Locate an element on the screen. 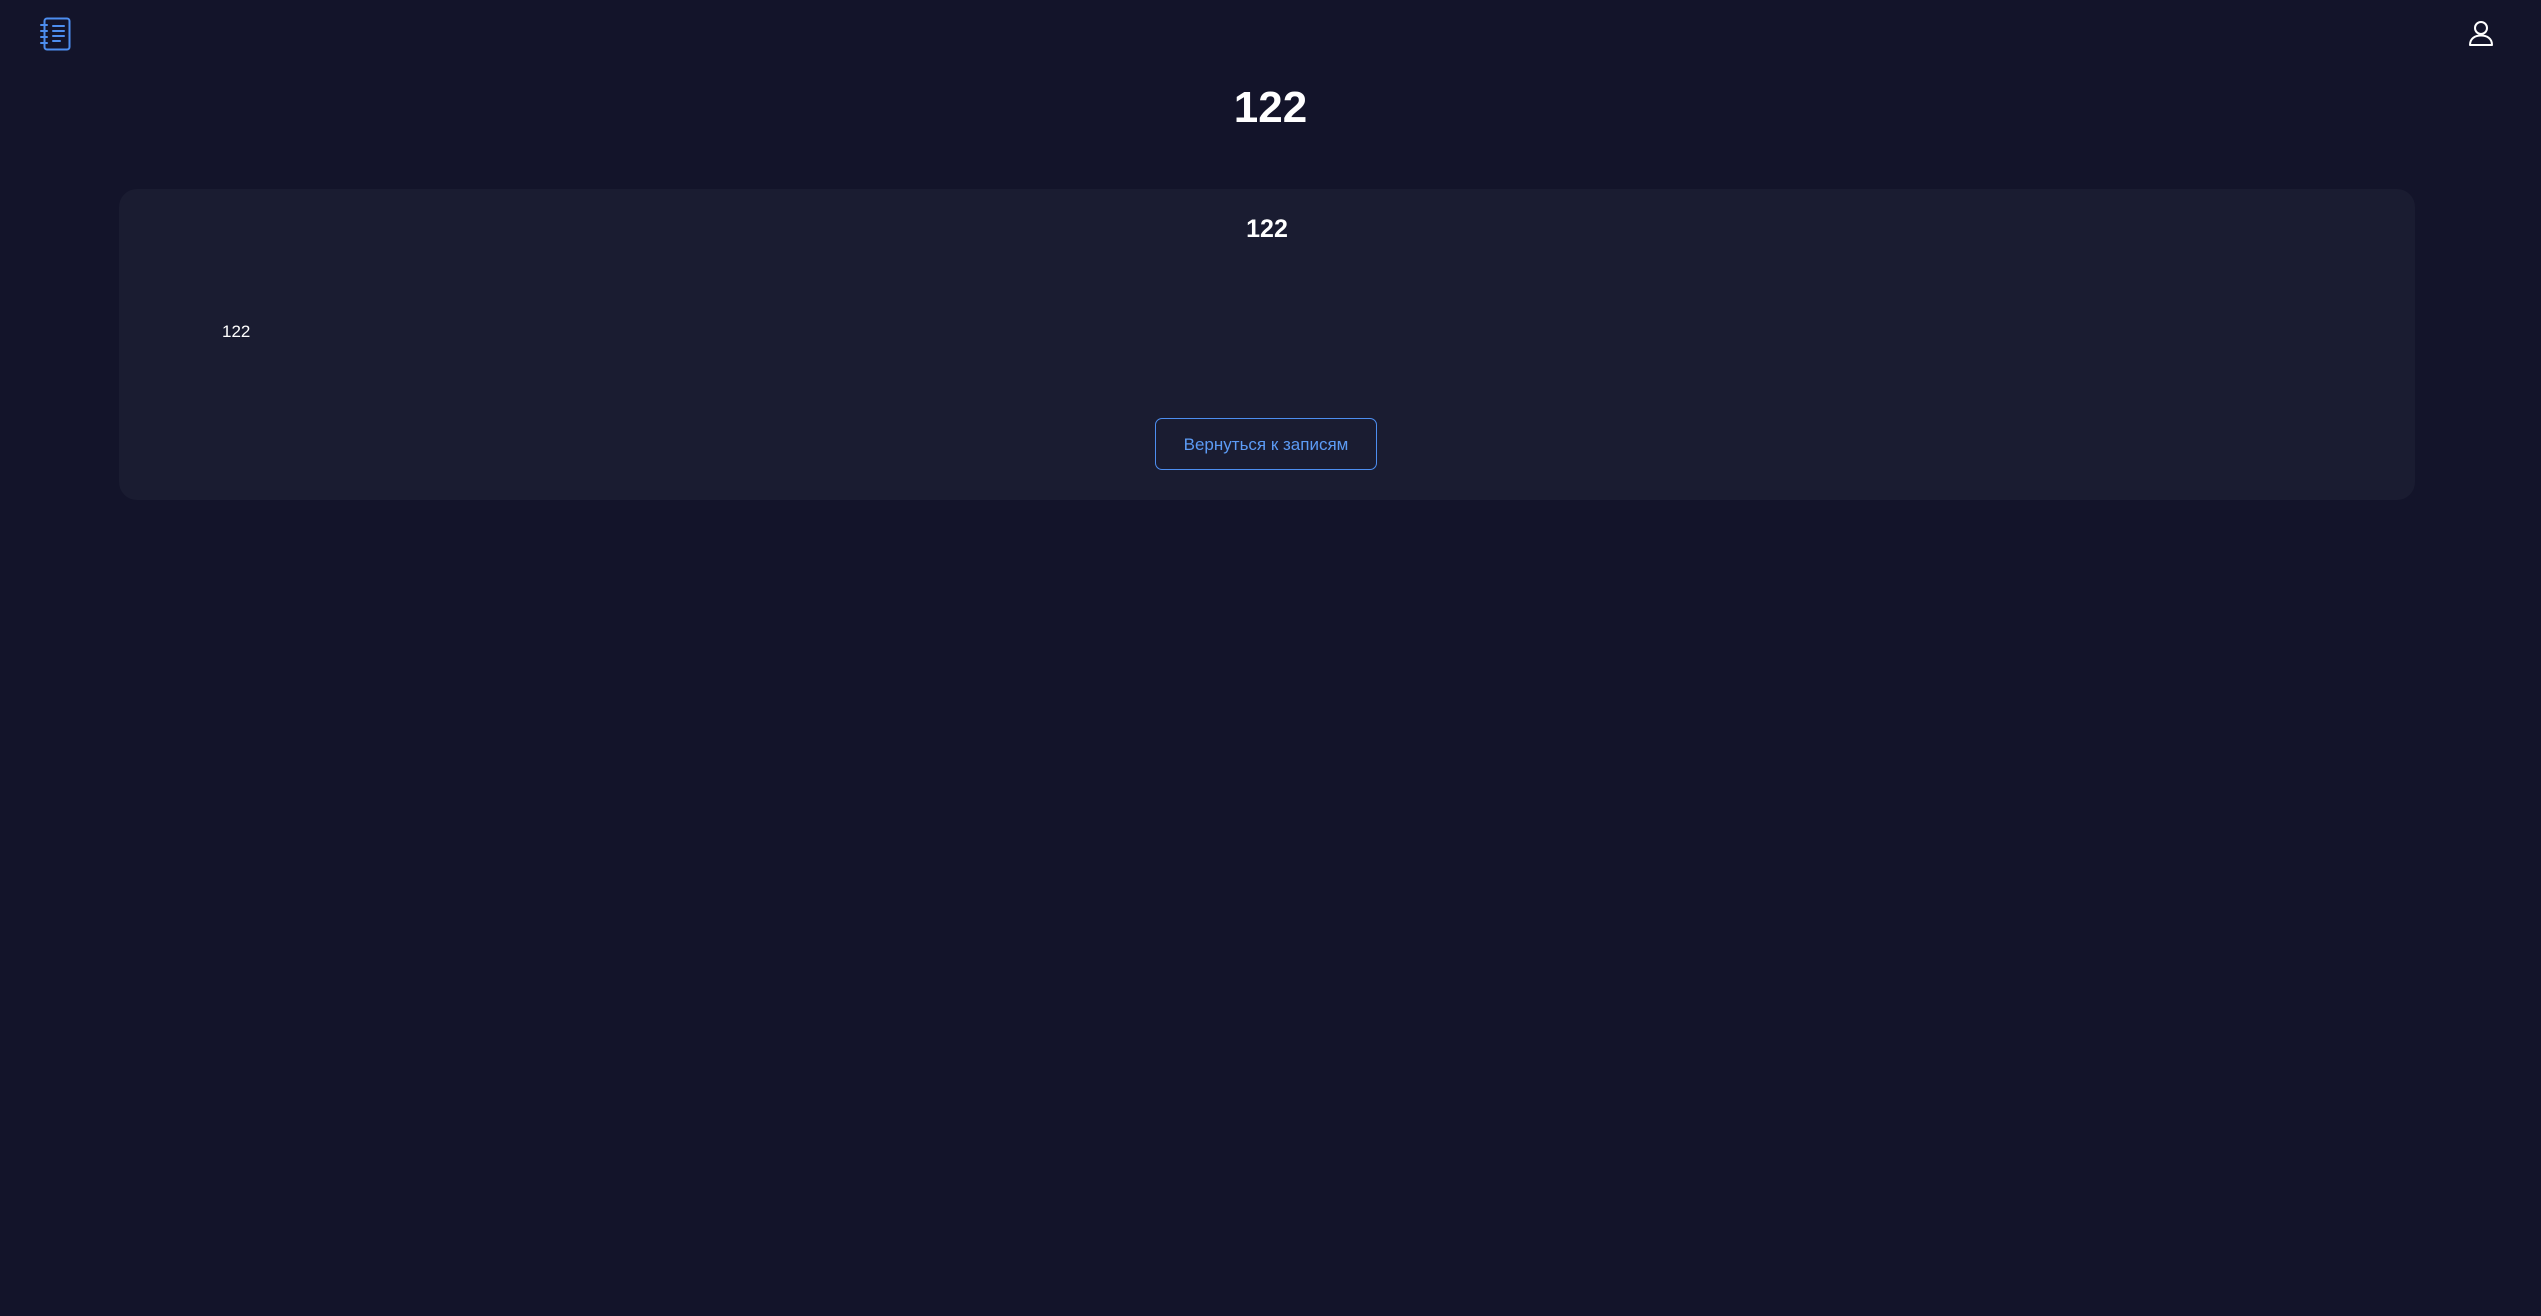  note-body: 122 is located at coordinates (236, 331).